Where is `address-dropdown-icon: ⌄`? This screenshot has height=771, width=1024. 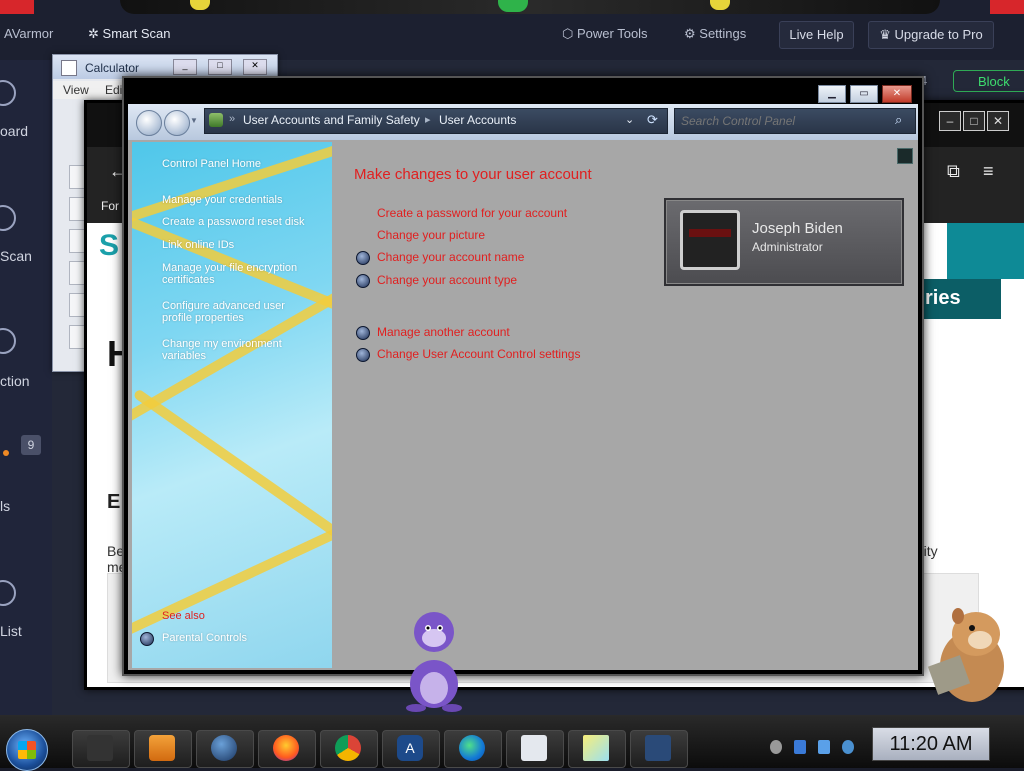
address-dropdown-icon: ⌄ is located at coordinates (629, 119).